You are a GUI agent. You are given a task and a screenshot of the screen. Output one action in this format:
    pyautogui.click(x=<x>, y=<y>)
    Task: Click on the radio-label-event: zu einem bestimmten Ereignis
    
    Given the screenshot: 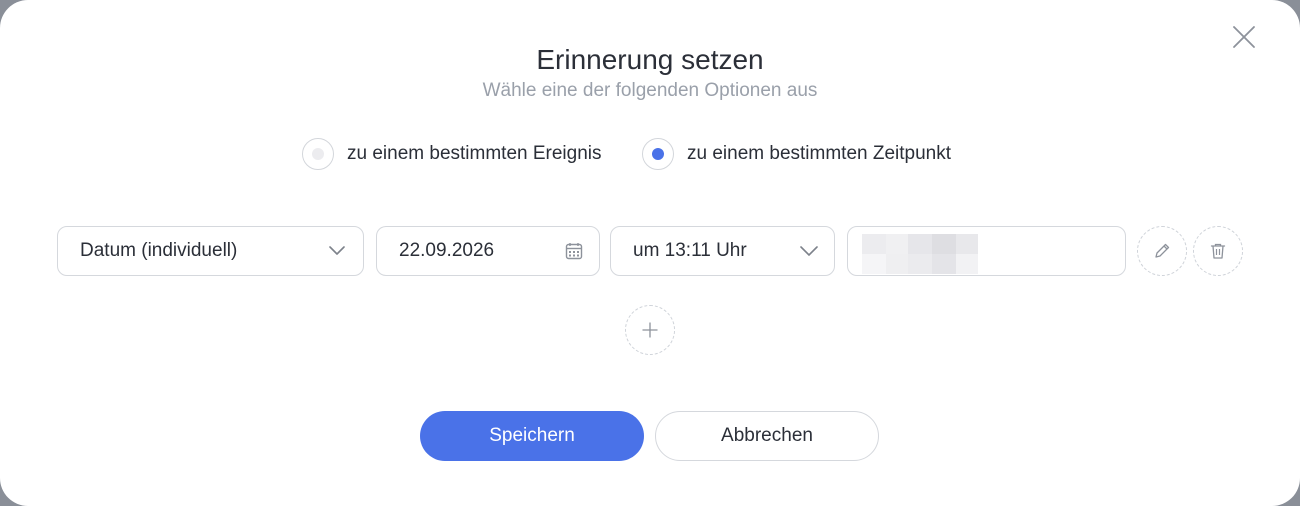 What is the action you would take?
    pyautogui.click(x=474, y=153)
    